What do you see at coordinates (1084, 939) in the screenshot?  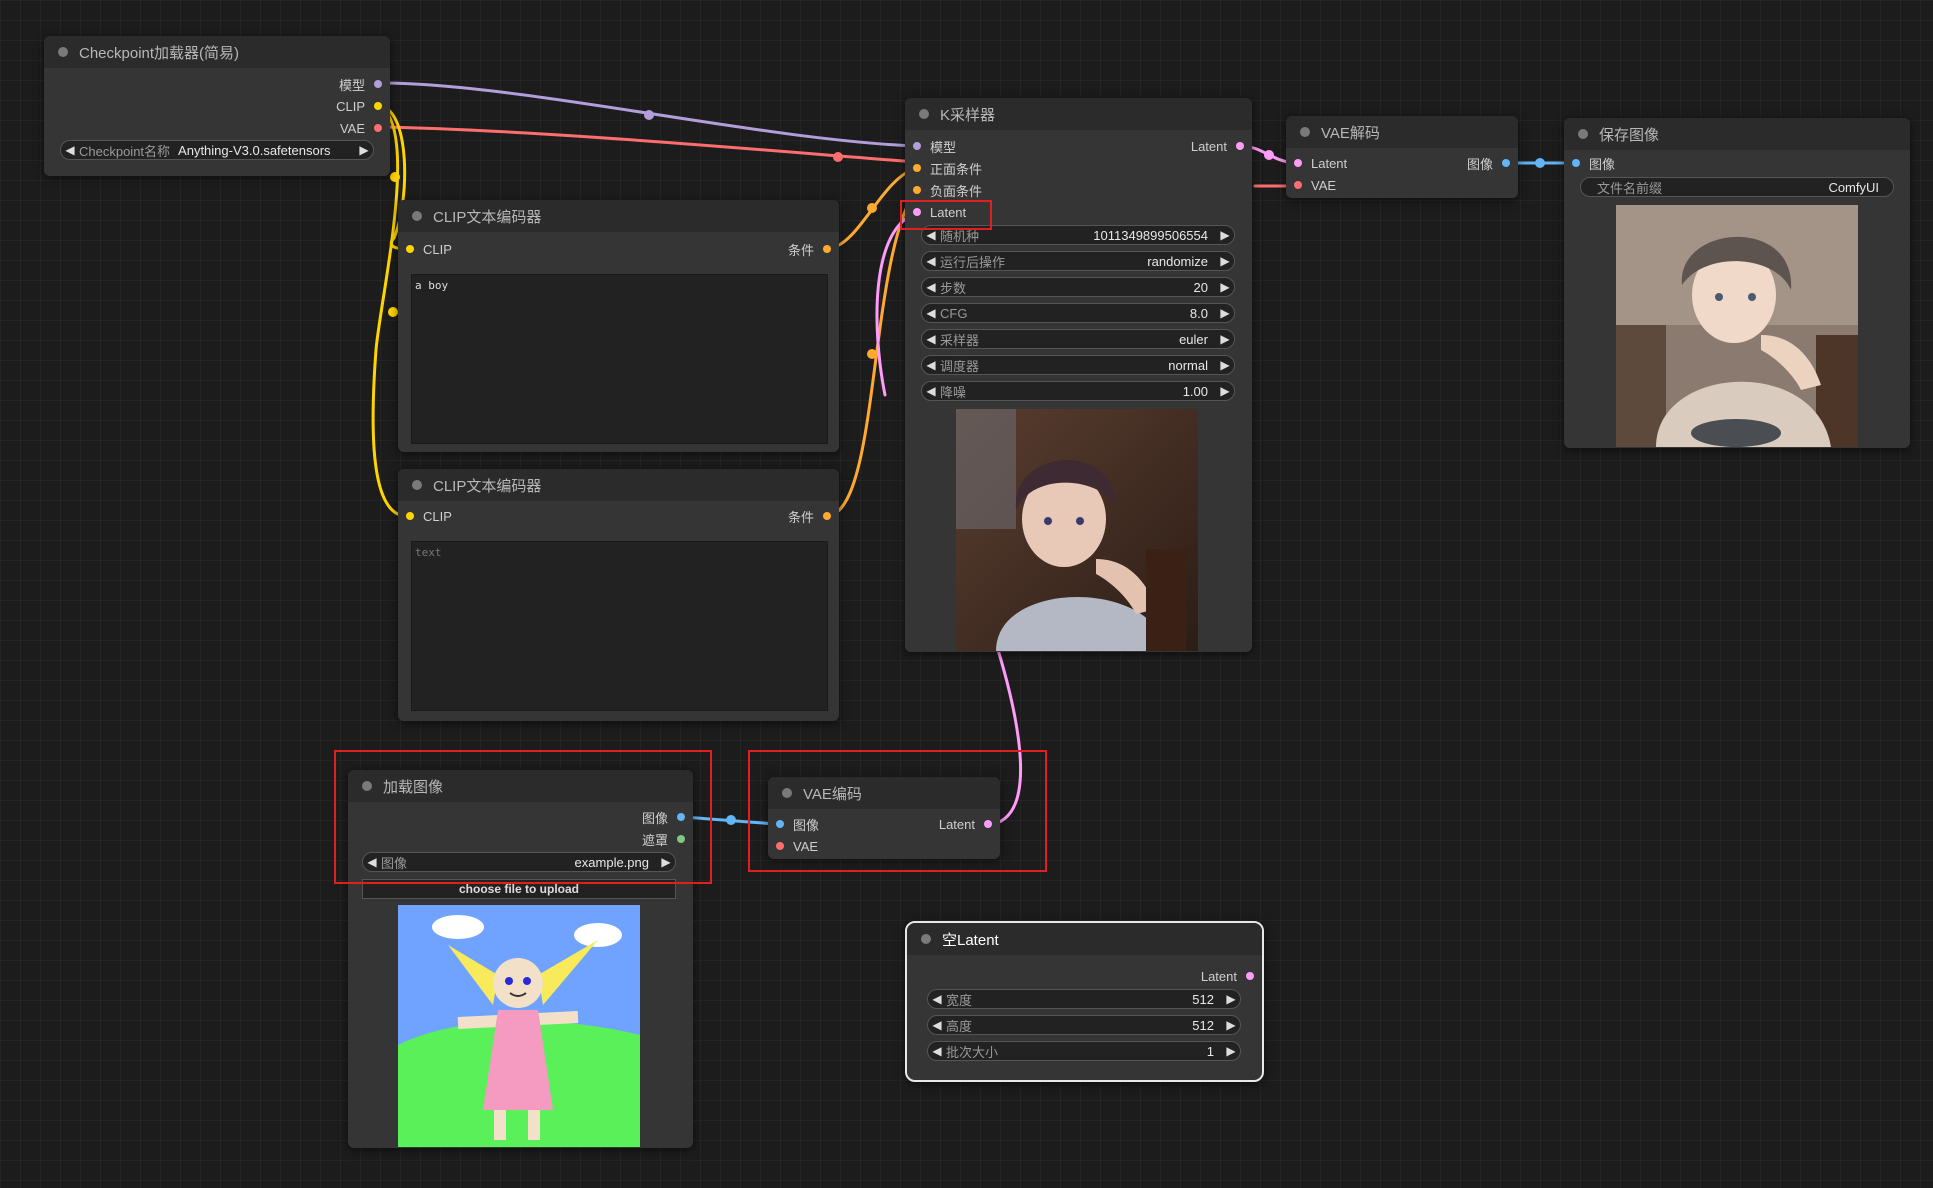 I see `node-title-bar: 空Latent` at bounding box center [1084, 939].